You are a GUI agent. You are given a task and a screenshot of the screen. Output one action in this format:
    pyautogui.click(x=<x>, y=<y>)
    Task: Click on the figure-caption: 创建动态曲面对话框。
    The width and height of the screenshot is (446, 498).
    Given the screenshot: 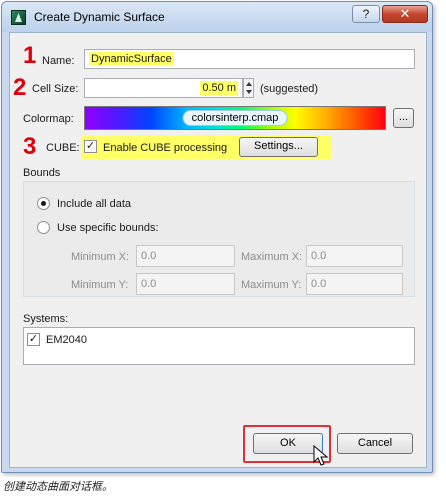 What is the action you would take?
    pyautogui.click(x=58, y=487)
    